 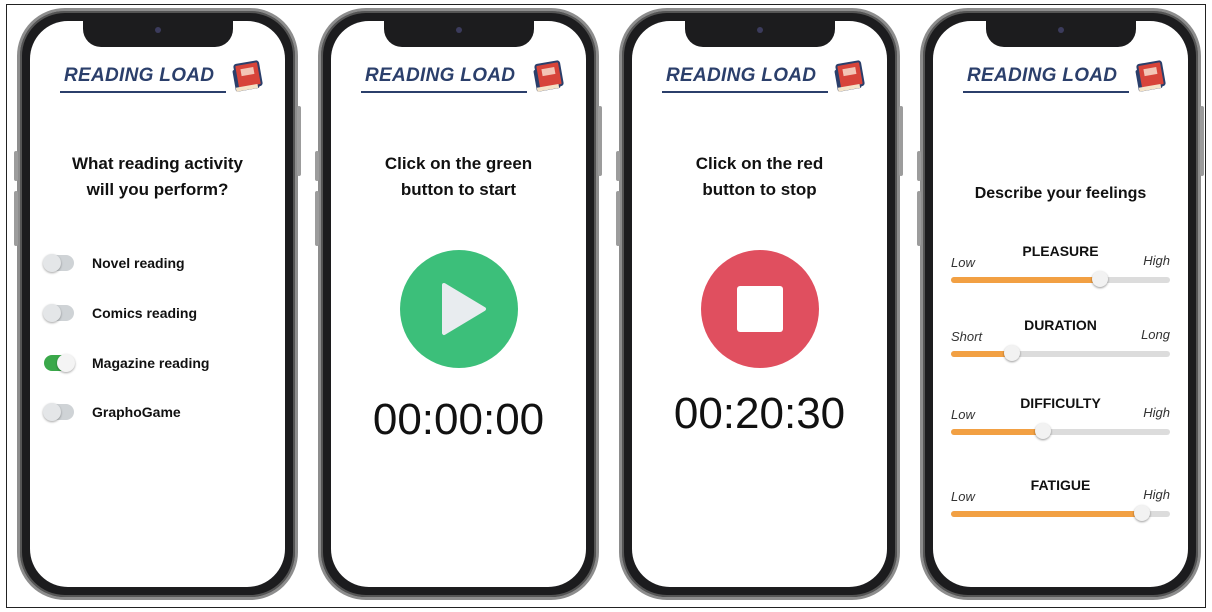 What do you see at coordinates (138, 263) in the screenshot?
I see `option-label: Novel reading` at bounding box center [138, 263].